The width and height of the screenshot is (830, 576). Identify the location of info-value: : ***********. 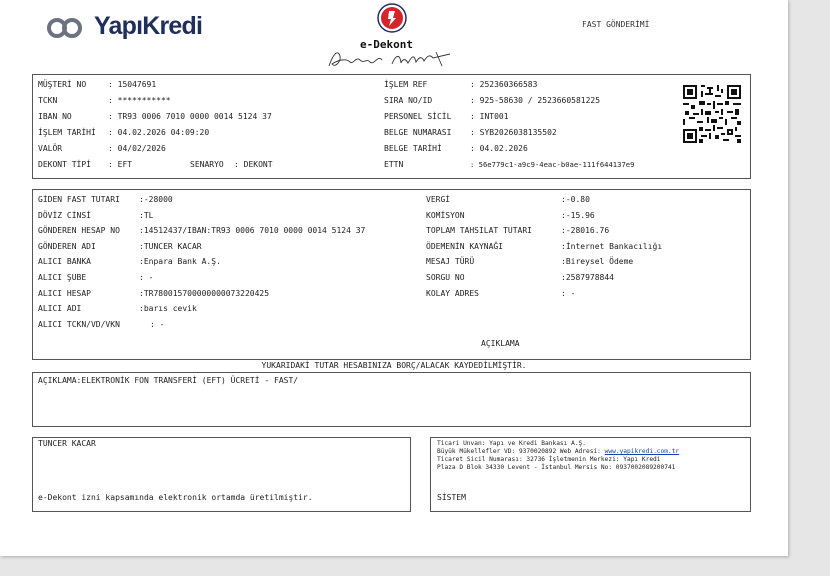
(139, 100).